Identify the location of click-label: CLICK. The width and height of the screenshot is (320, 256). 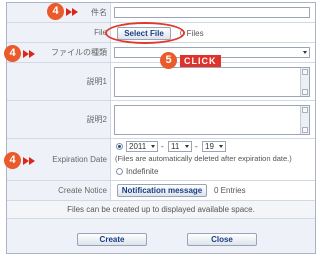
(200, 61).